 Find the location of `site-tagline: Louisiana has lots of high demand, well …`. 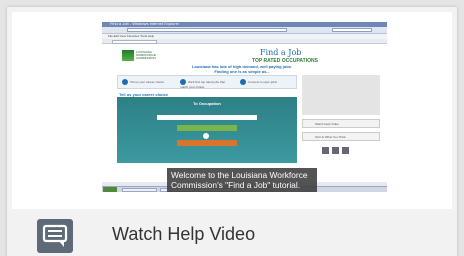

site-tagline: Louisiana has lots of high demand, well … is located at coordinates (241, 69).